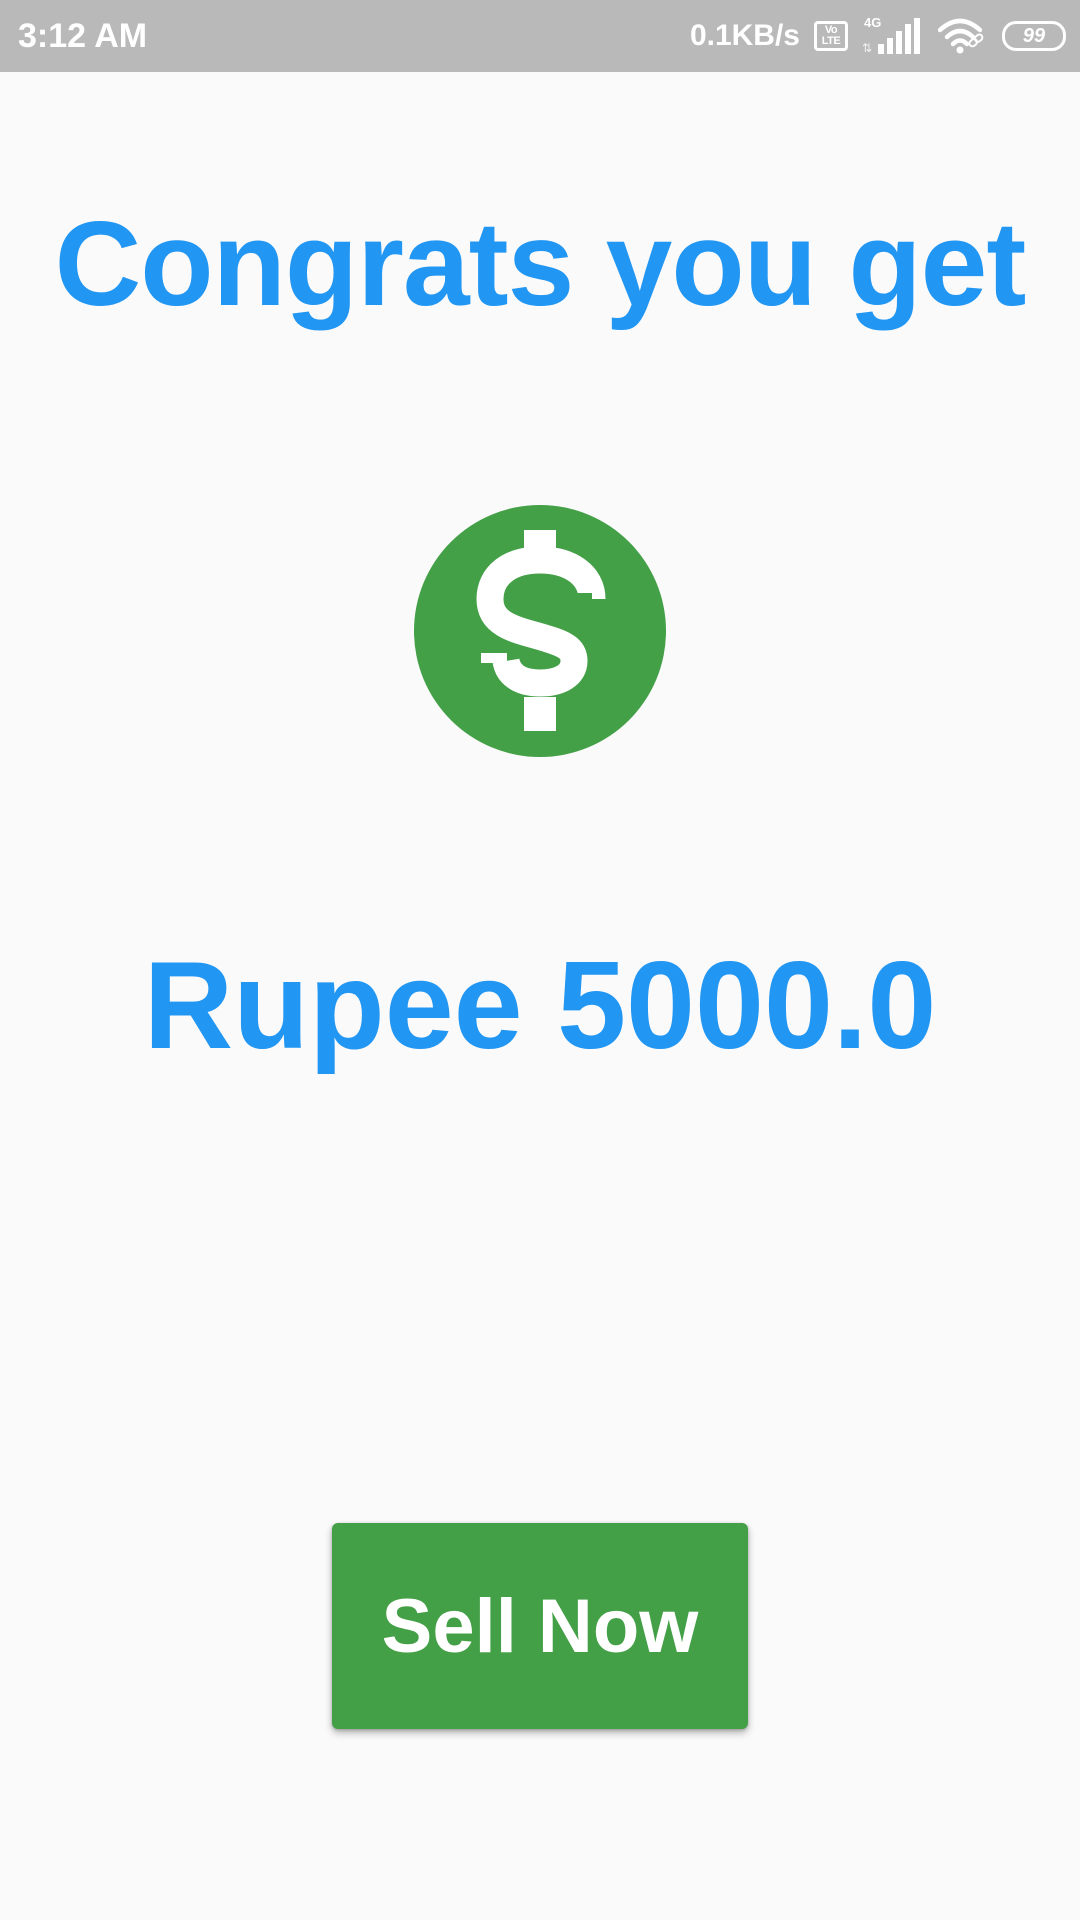 The height and width of the screenshot is (1920, 1080). I want to click on reward-amount: Rupee 5000.0, so click(540, 1006).